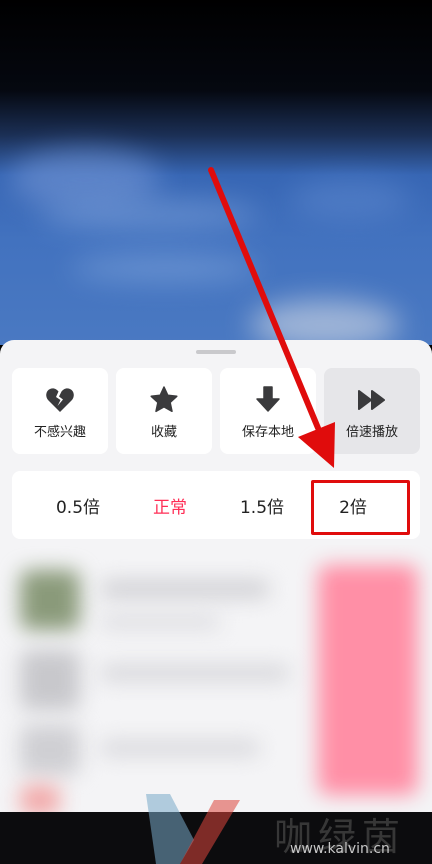 This screenshot has width=432, height=864. I want to click on download-arrow-icon, so click(268, 399).